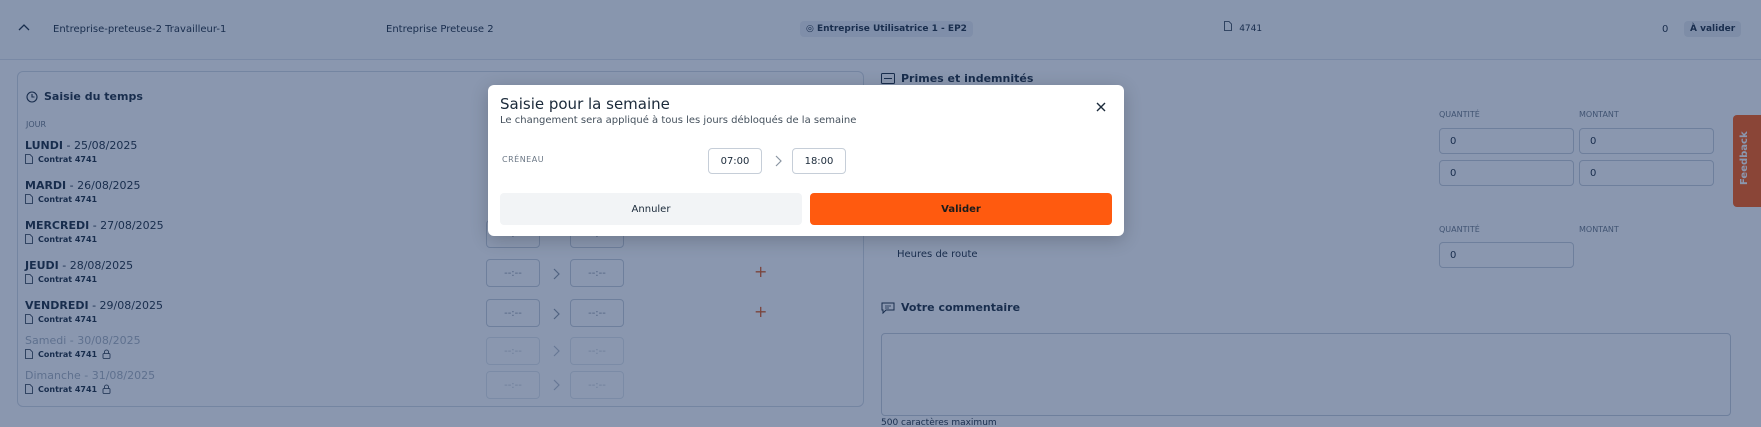 Image resolution: width=1761 pixels, height=427 pixels. What do you see at coordinates (735, 161) in the screenshot?
I see `start-time-field: 07:00` at bounding box center [735, 161].